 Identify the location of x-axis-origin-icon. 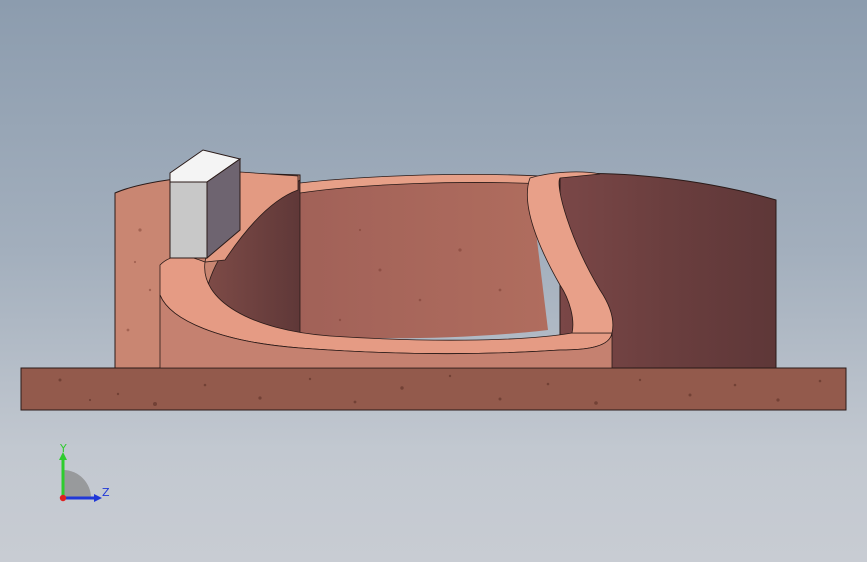
(63, 498).